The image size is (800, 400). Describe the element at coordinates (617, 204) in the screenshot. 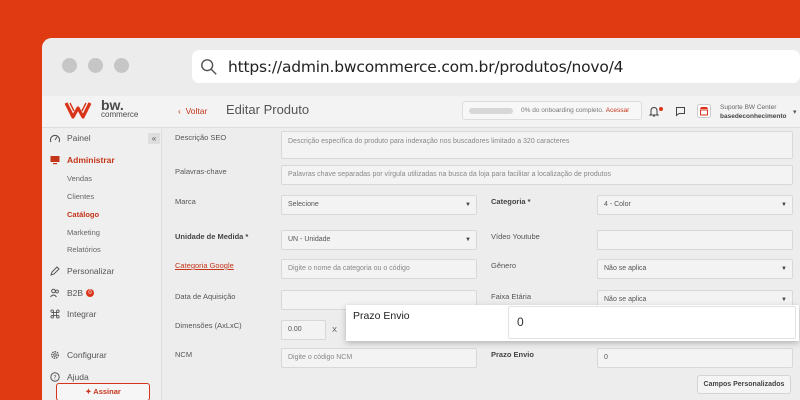

I see `categoria-value: 4 - Color` at that location.